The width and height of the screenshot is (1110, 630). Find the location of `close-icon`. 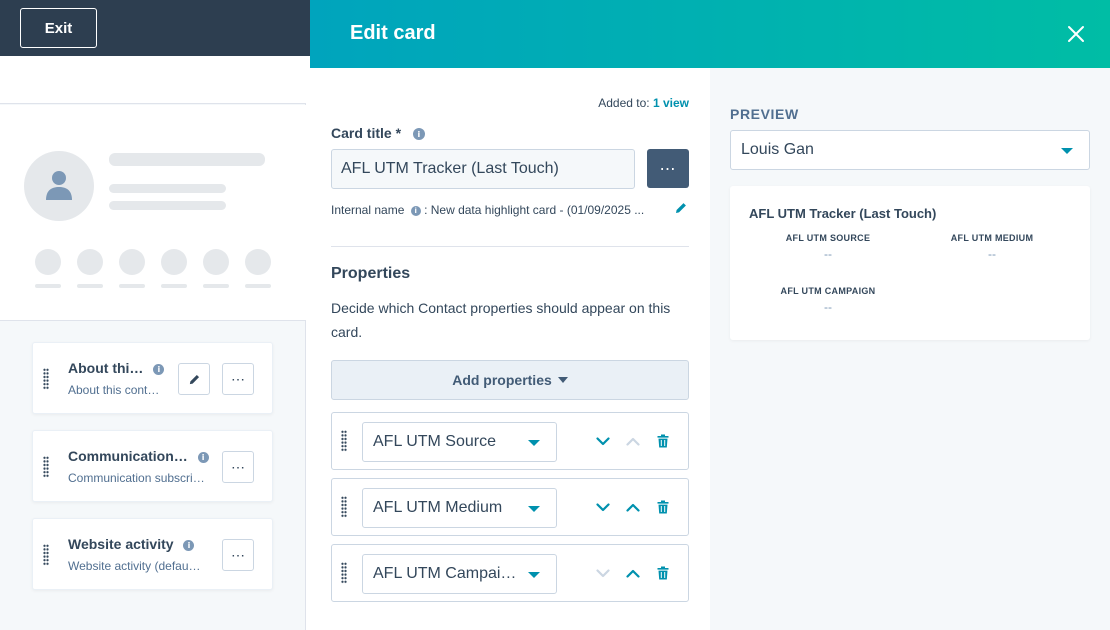

close-icon is located at coordinates (1076, 34).